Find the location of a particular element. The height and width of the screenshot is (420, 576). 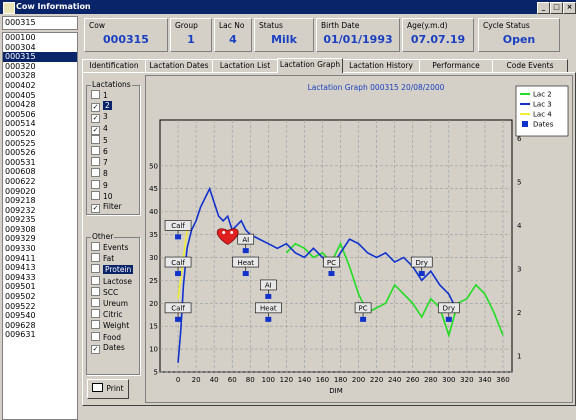

other-checkbox-citric: Citric is located at coordinates (107, 314).